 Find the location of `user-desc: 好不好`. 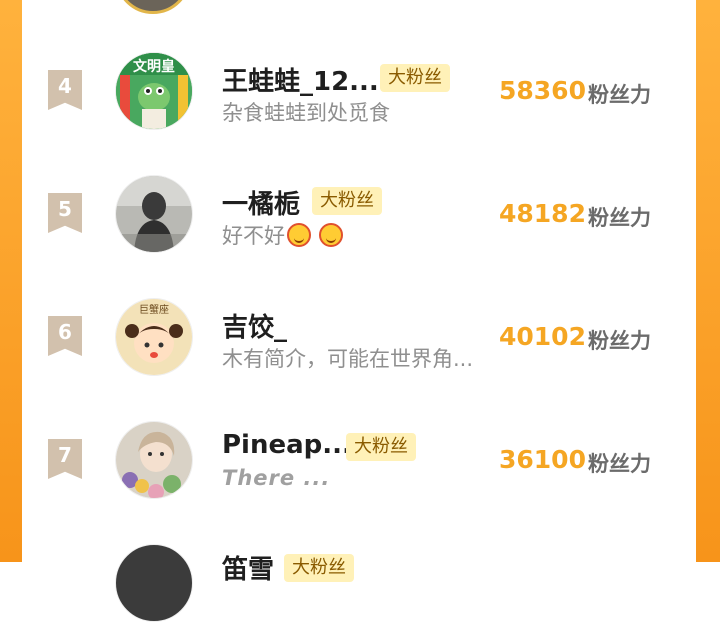

user-desc: 好不好 is located at coordinates (282, 235).